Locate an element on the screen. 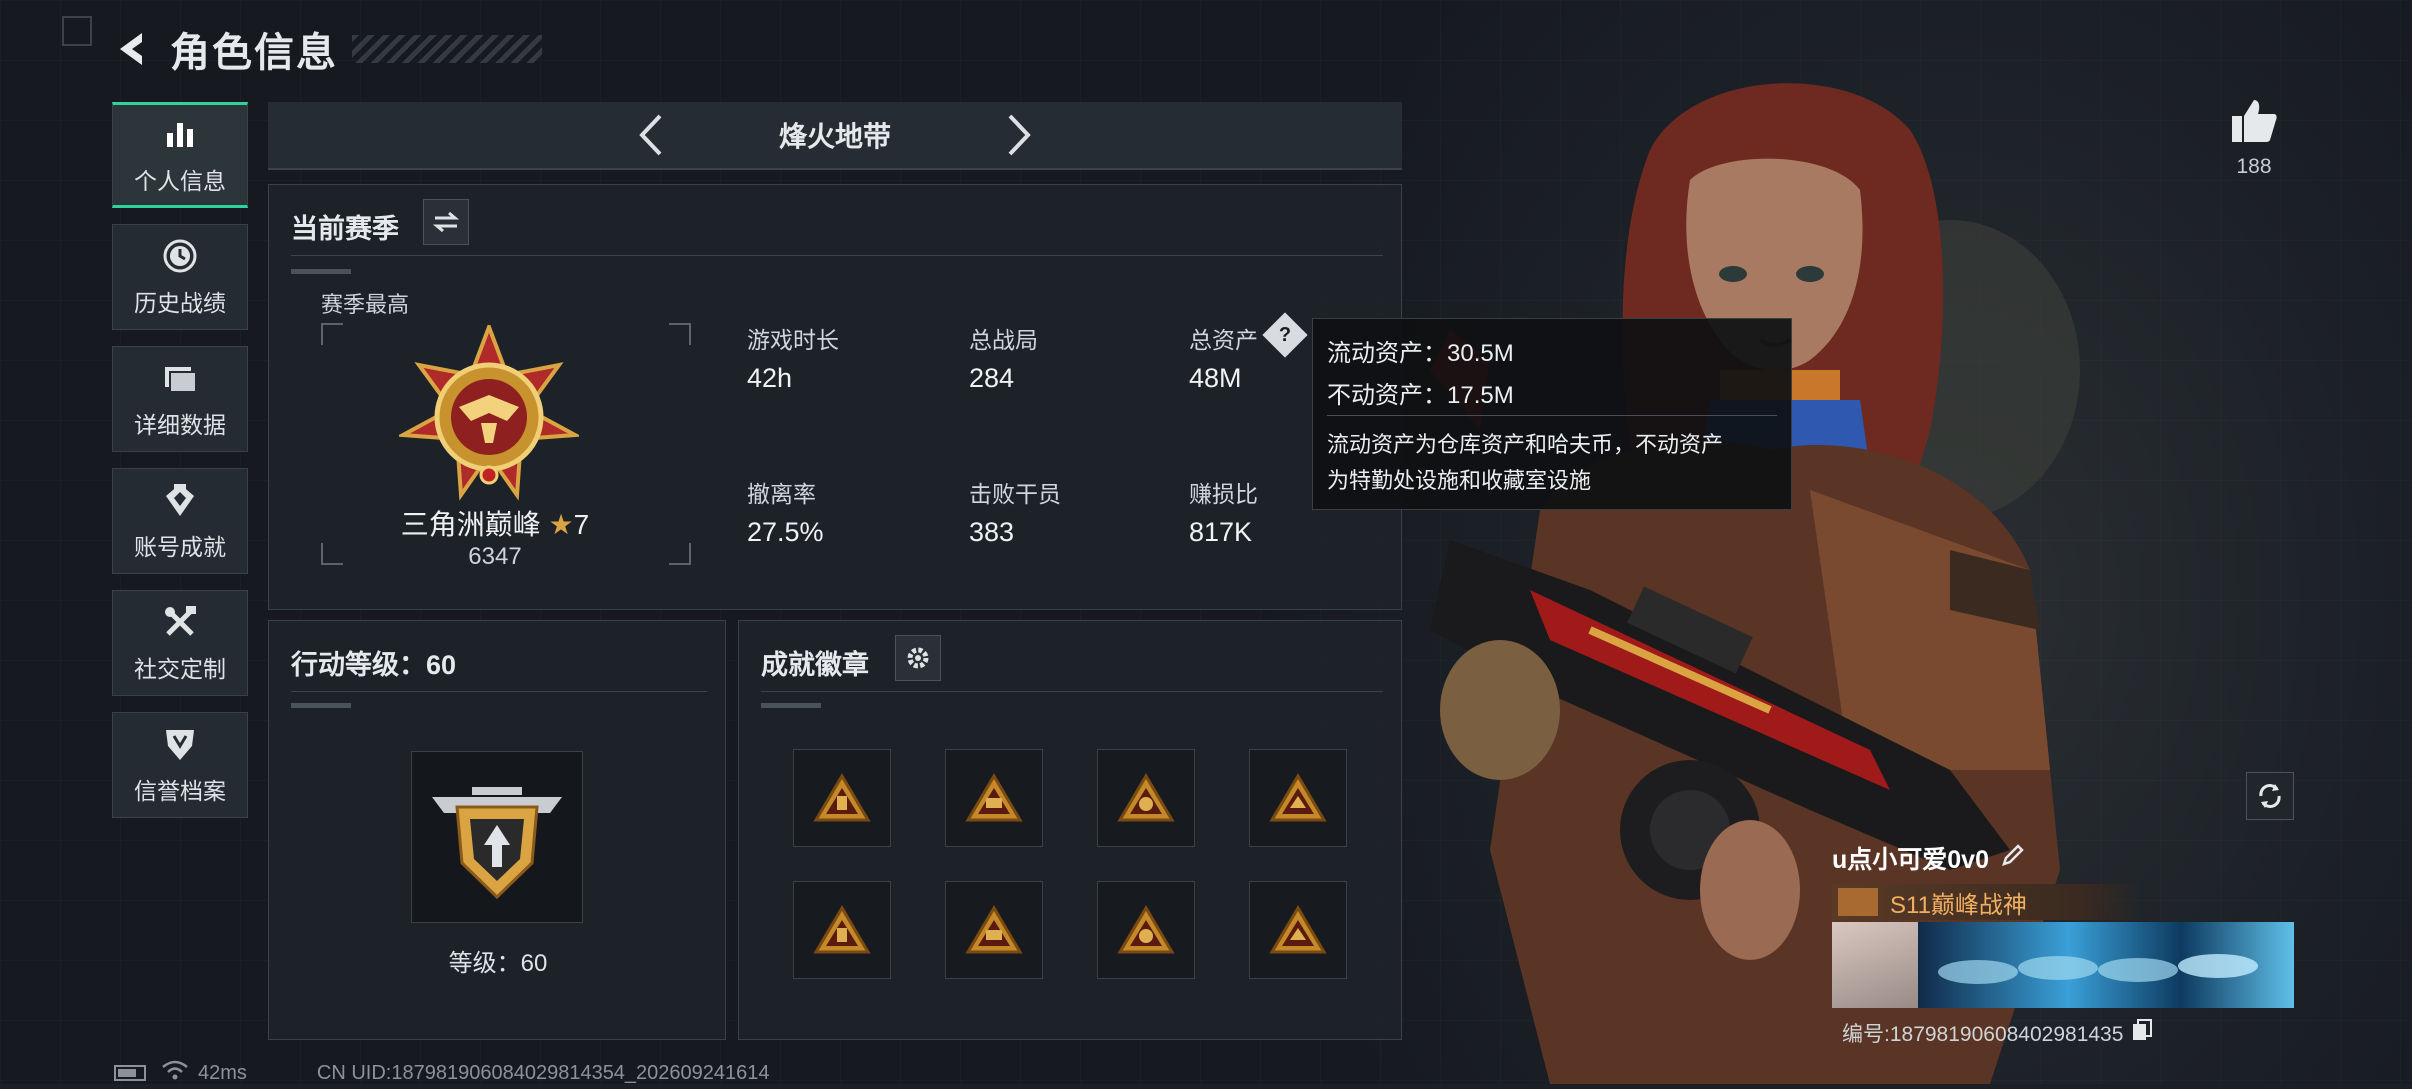  badge-settings-button is located at coordinates (918, 658).